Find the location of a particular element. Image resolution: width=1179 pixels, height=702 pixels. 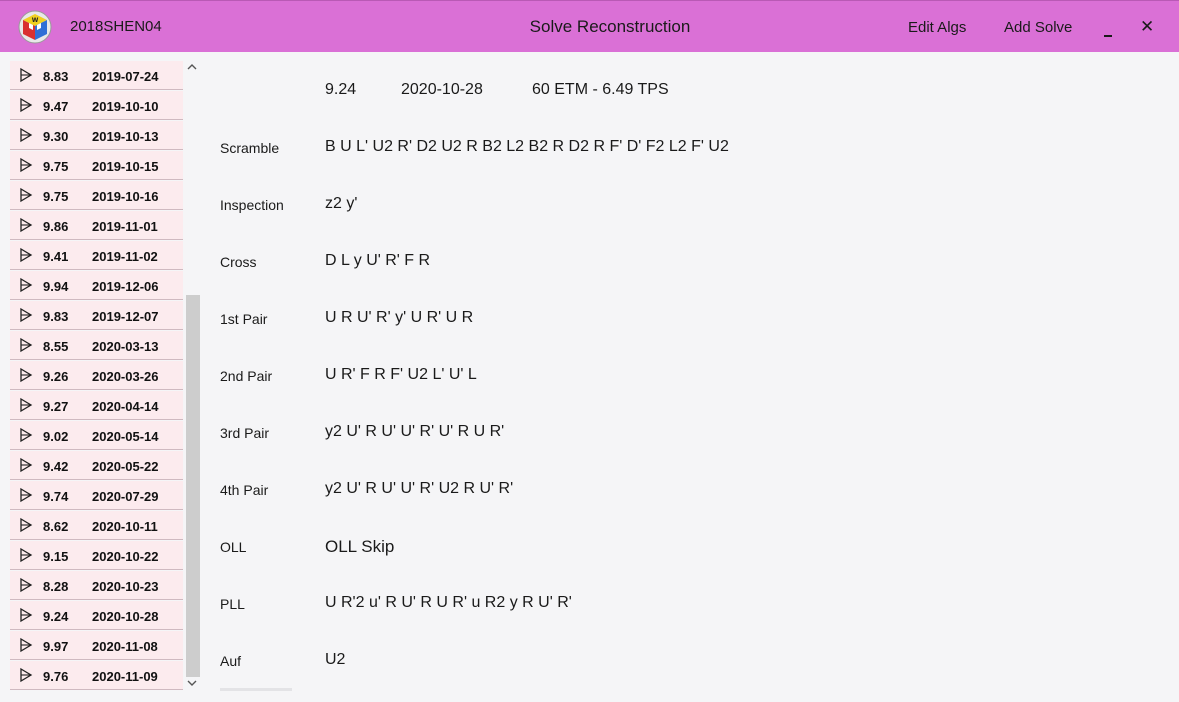

solve-list-date: 2020-07-29 is located at coordinates (125, 496).